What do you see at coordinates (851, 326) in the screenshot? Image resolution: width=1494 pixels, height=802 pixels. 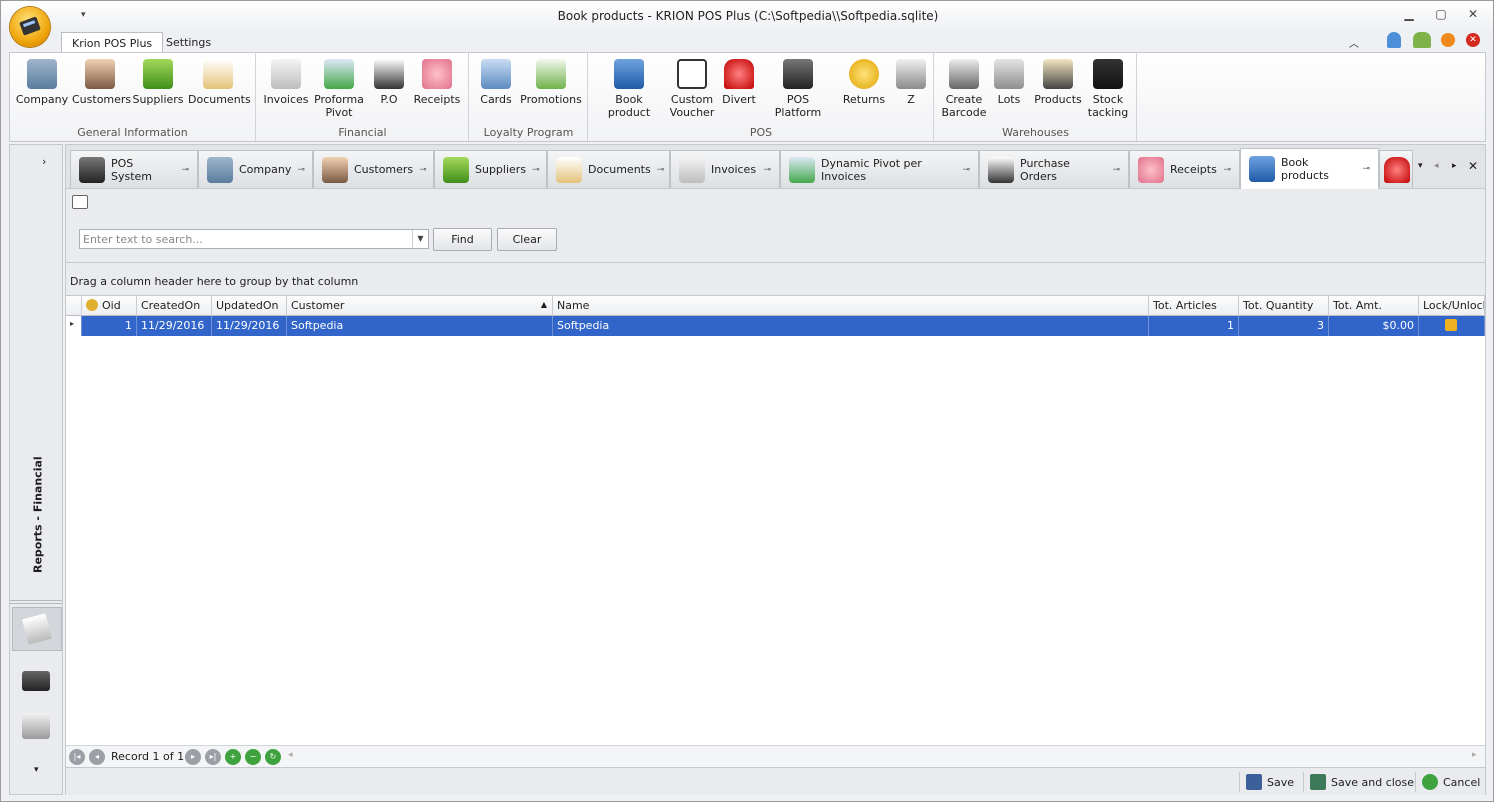 I see `cell-name: Softpedia` at bounding box center [851, 326].